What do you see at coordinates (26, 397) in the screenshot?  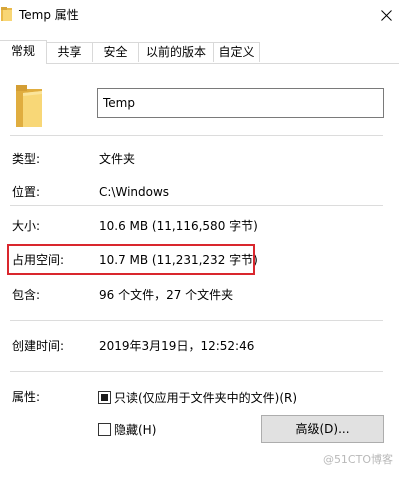 I see `attributes-label: 属性:` at bounding box center [26, 397].